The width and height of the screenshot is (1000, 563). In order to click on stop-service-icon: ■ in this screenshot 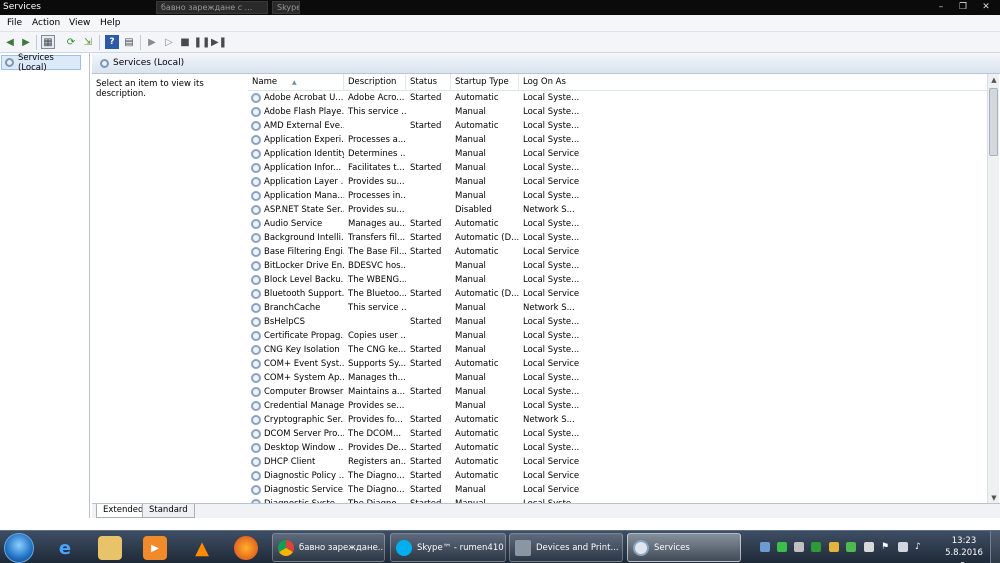, I will do `click(185, 42)`.